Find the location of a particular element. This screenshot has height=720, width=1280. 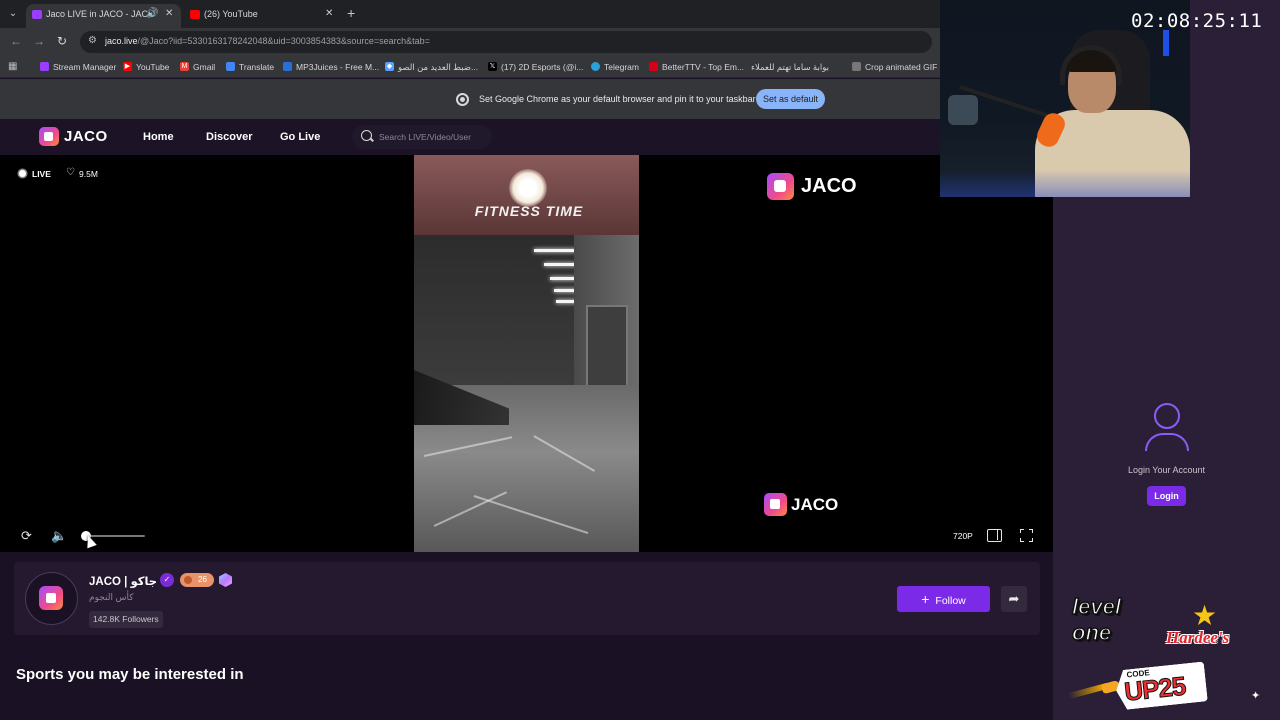

video-sign-text: FITNESS TIME is located at coordinates (529, 211).